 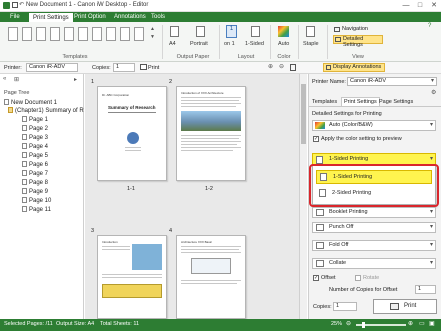 What do you see at coordinates (374, 245) in the screenshot?
I see `fold-select: Fold Off ▾` at bounding box center [374, 245].